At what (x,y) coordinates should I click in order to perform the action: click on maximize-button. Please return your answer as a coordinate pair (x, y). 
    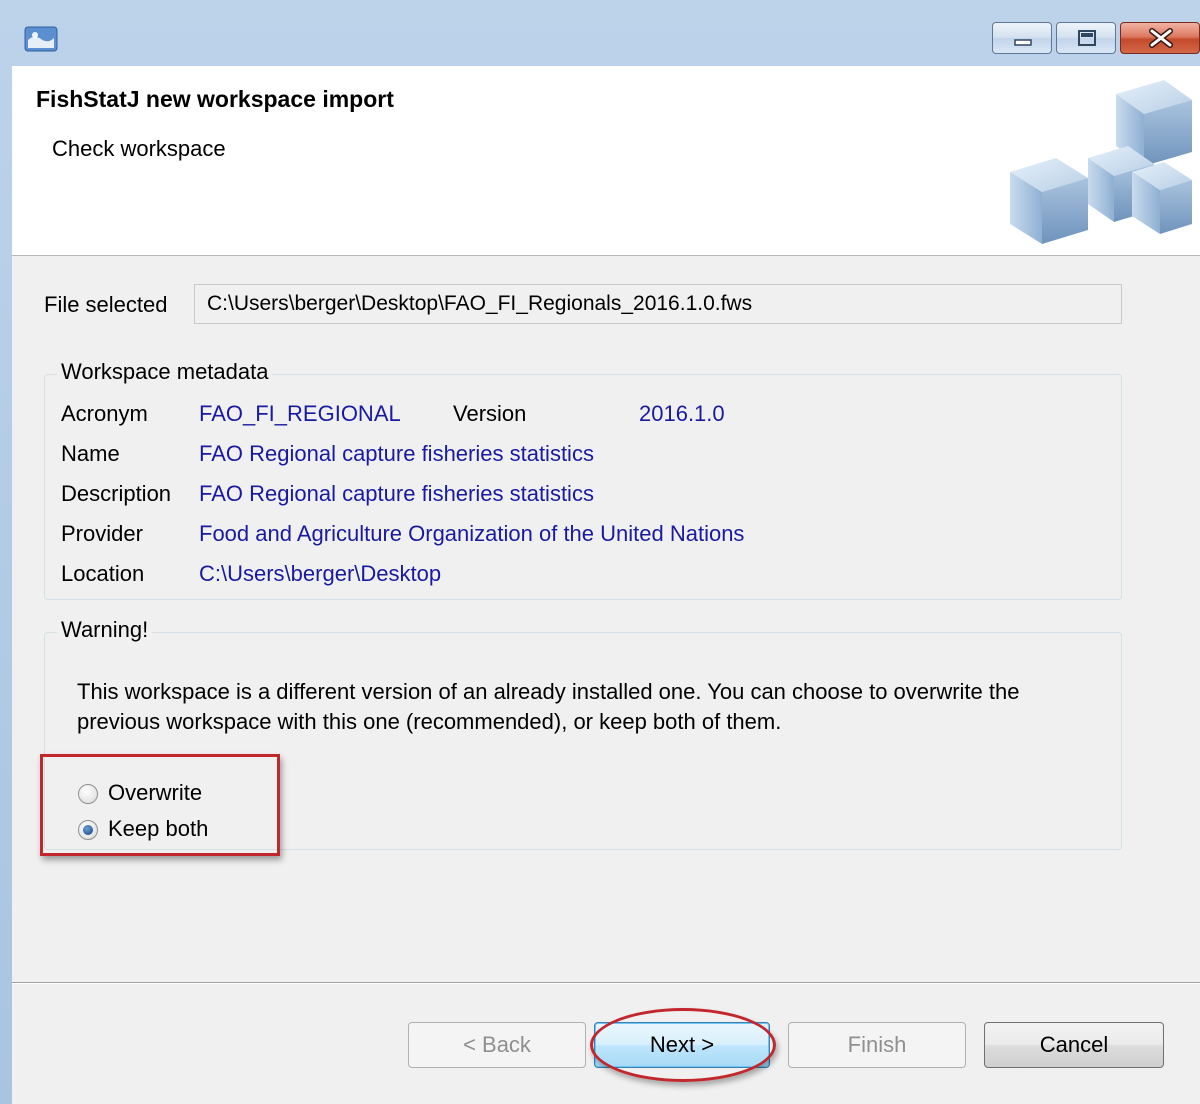
    Looking at the image, I should click on (1086, 38).